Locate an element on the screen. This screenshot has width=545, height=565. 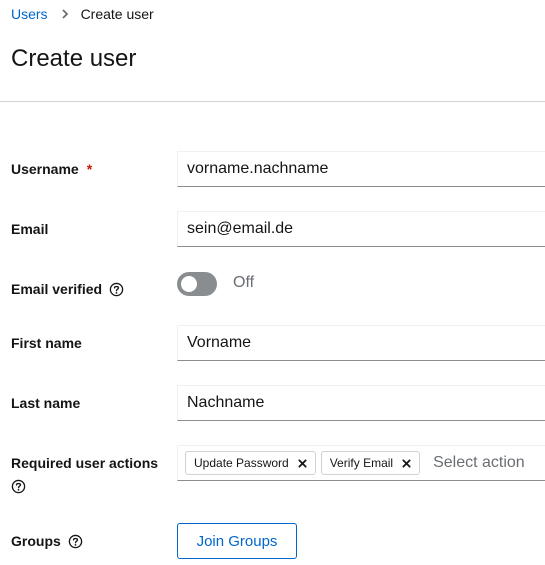
chevron-right-icon is located at coordinates (65, 14).